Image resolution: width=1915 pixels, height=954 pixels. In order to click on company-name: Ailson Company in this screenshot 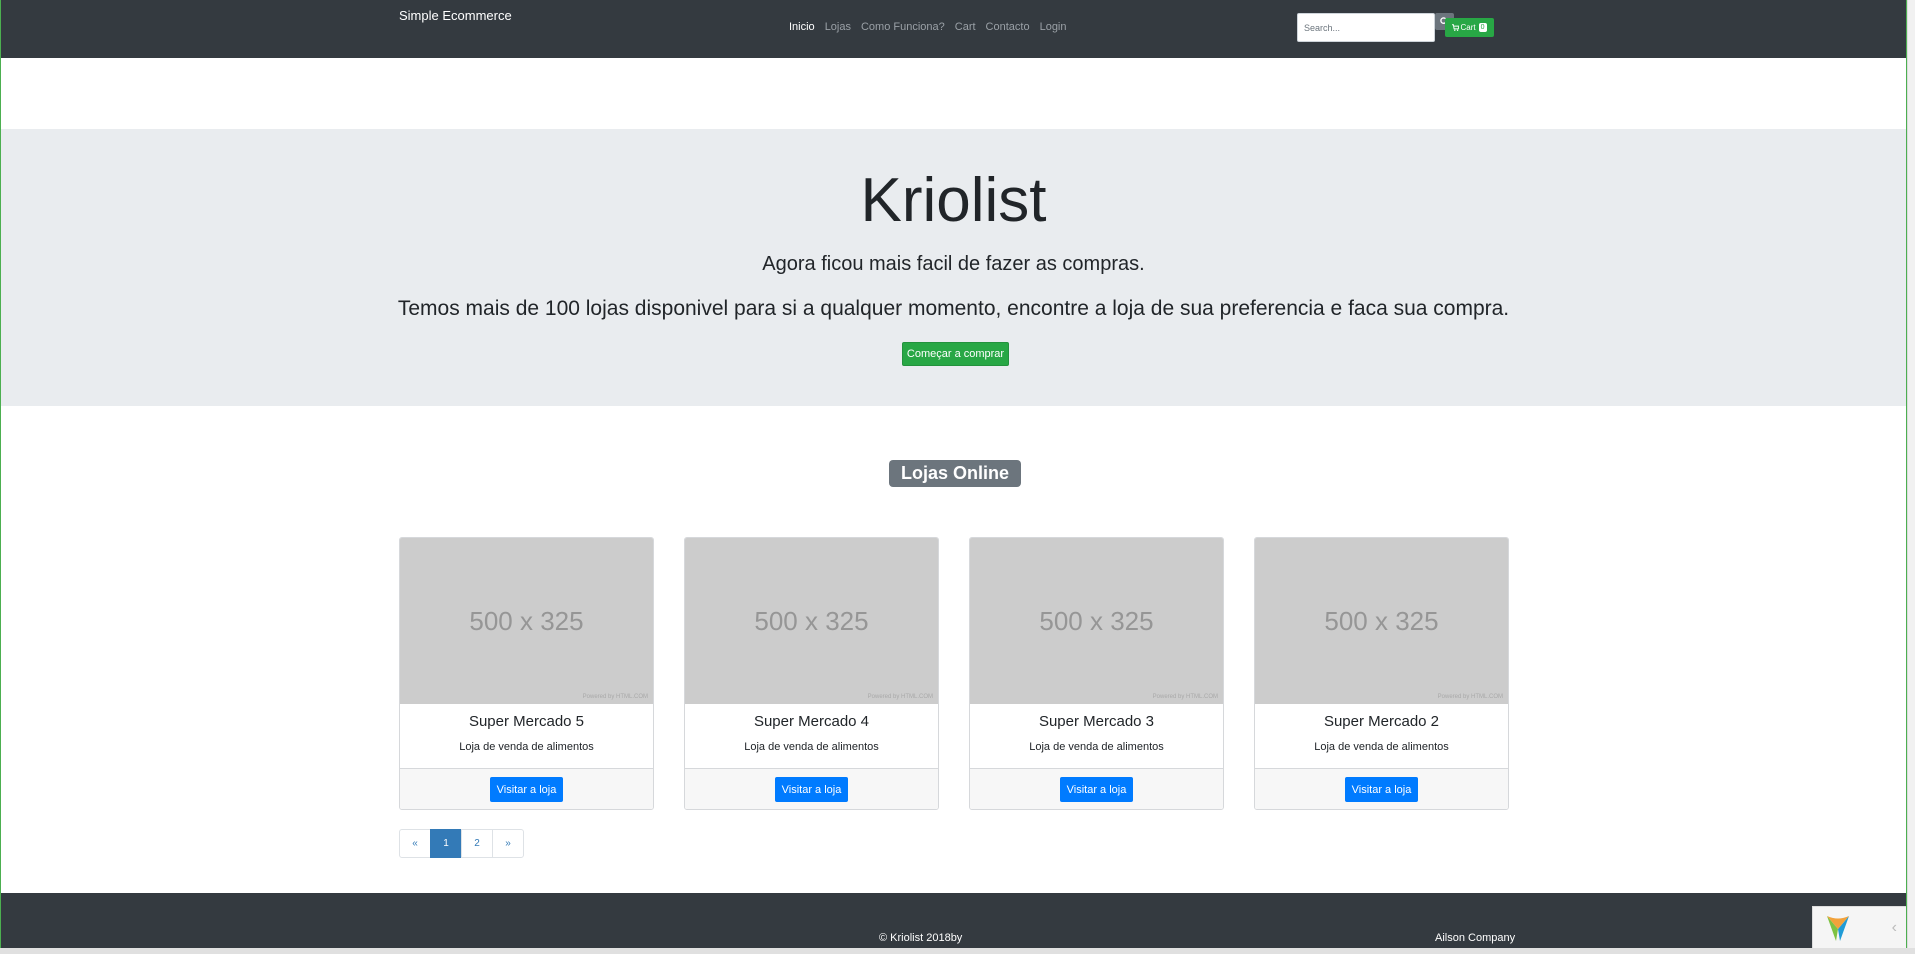, I will do `click(1475, 938)`.